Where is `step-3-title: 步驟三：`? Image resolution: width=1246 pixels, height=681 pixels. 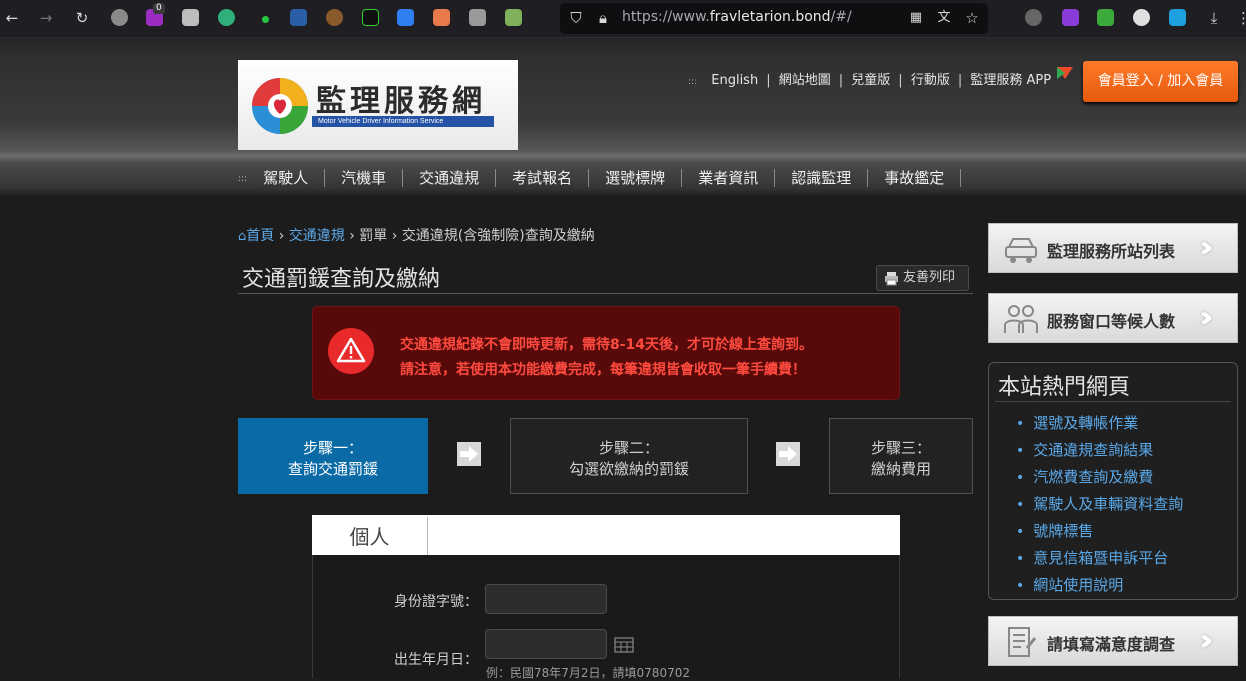
step-3-title: 步驟三： is located at coordinates (900, 448).